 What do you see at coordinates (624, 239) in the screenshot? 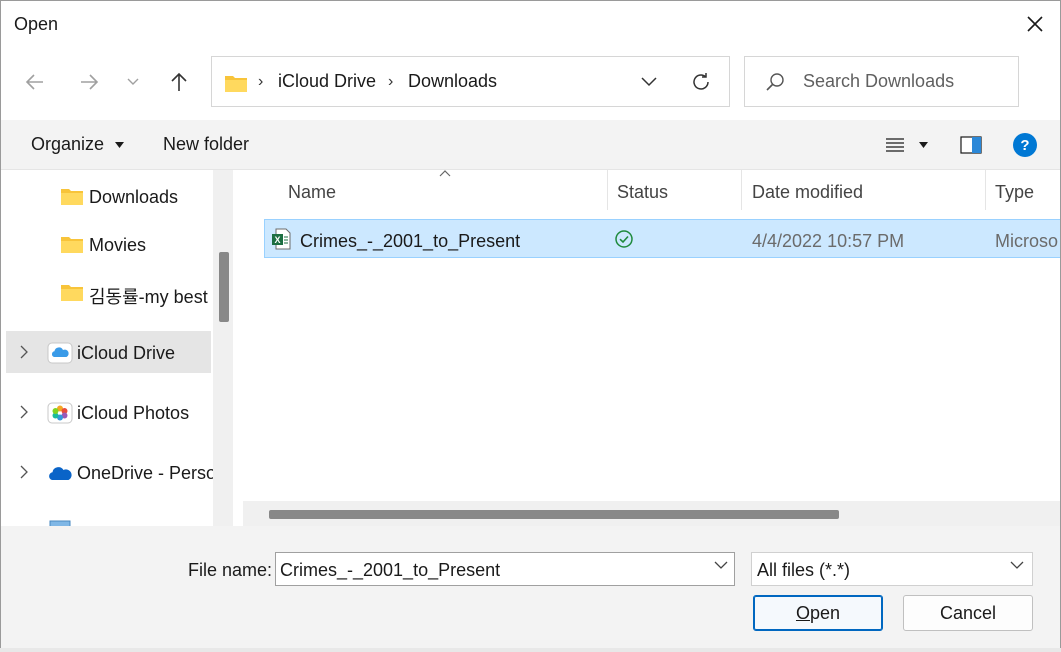
I see `synced-check-icon` at bounding box center [624, 239].